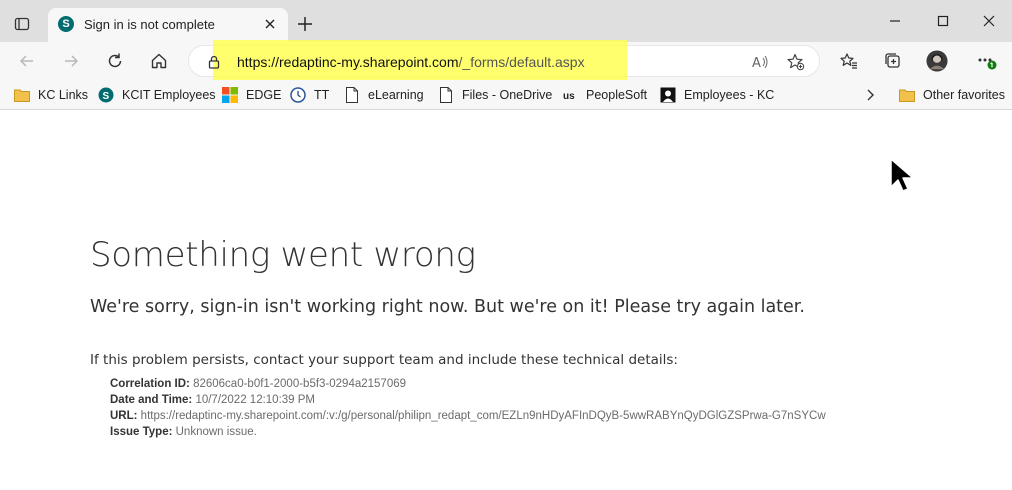 Image resolution: width=1012 pixels, height=490 pixels. I want to click on sharepoint-icon, so click(66, 24).